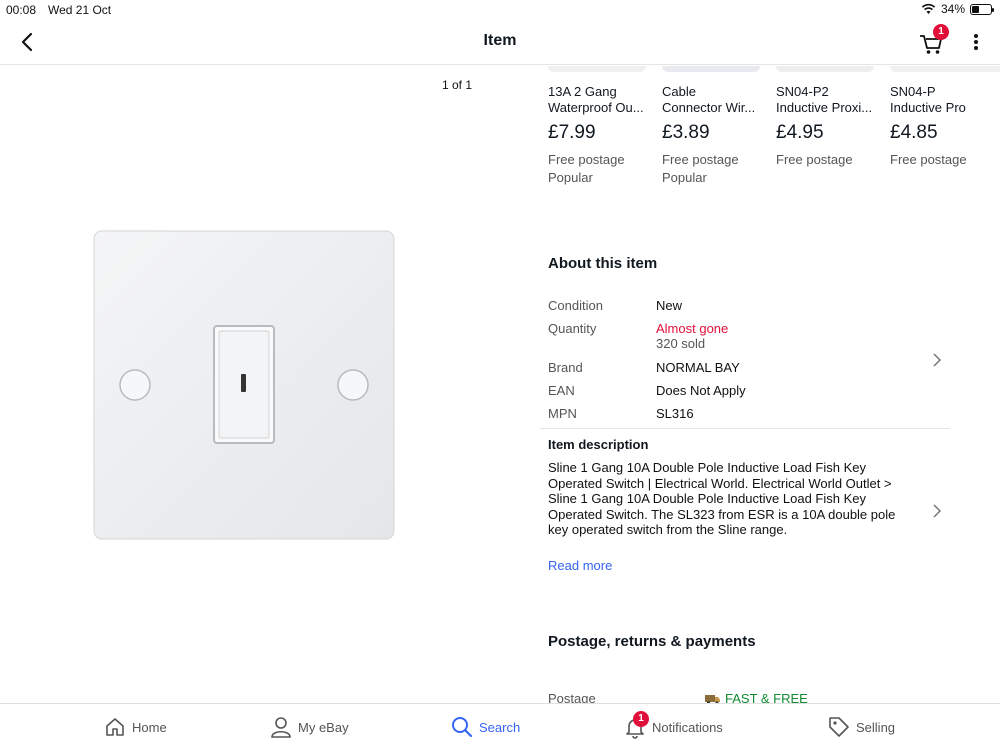 Image resolution: width=1000 pixels, height=750 pixels. What do you see at coordinates (641, 719) in the screenshot?
I see `notifications-count-badge: 1` at bounding box center [641, 719].